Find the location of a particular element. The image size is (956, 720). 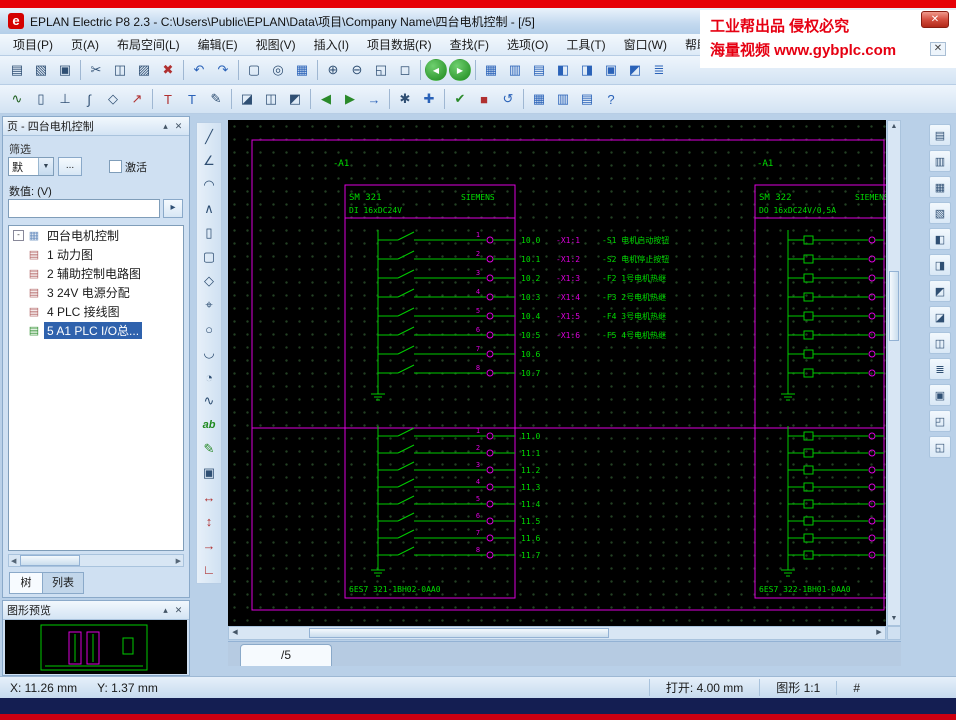

tree-item-page-4: ▤ 4 PLC 接线图 is located at coordinates (96, 311).